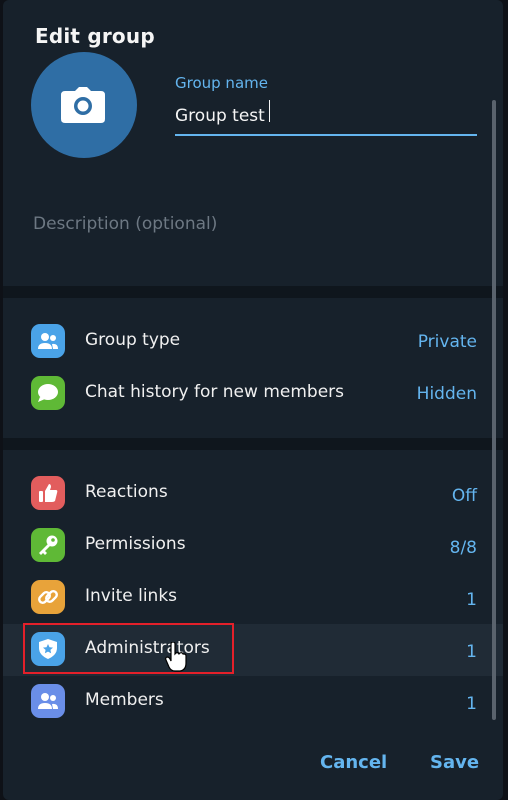 This screenshot has width=508, height=800. I want to click on group-name-input, so click(326, 117).